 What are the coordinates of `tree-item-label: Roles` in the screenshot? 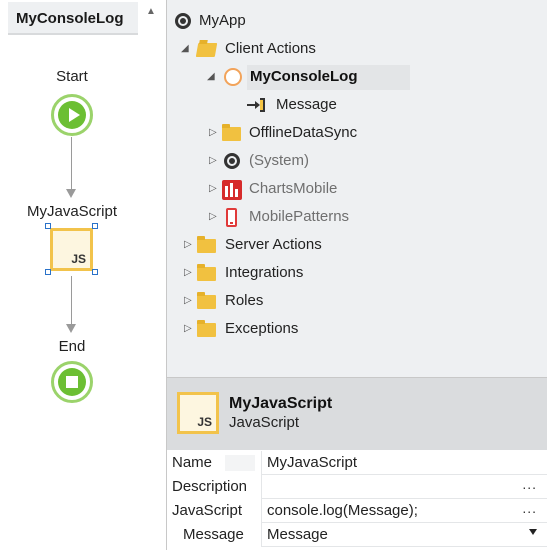 It's located at (244, 300).